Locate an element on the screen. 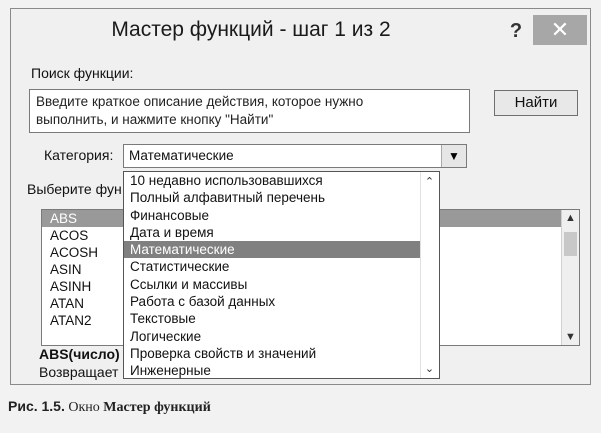 Image resolution: width=601 pixels, height=433 pixels. scroll-down-icon: ▼ is located at coordinates (570, 337).